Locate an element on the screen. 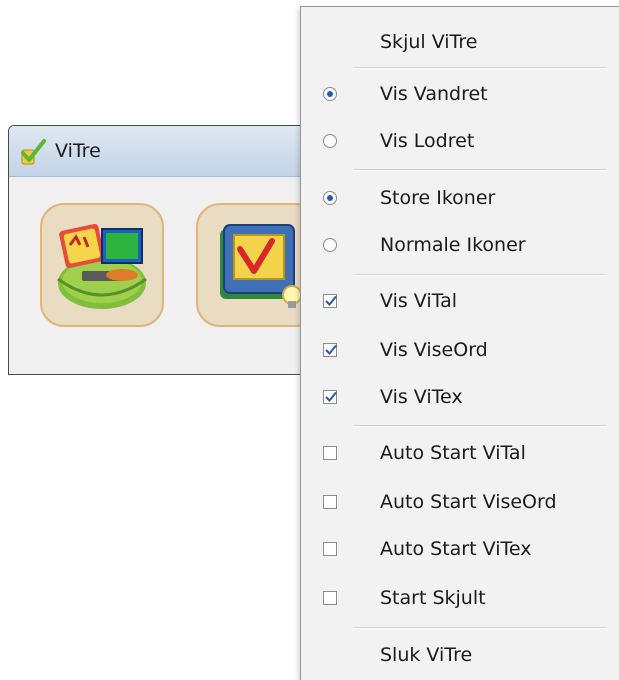  menu-item-label: Vis ViTal is located at coordinates (419, 301).